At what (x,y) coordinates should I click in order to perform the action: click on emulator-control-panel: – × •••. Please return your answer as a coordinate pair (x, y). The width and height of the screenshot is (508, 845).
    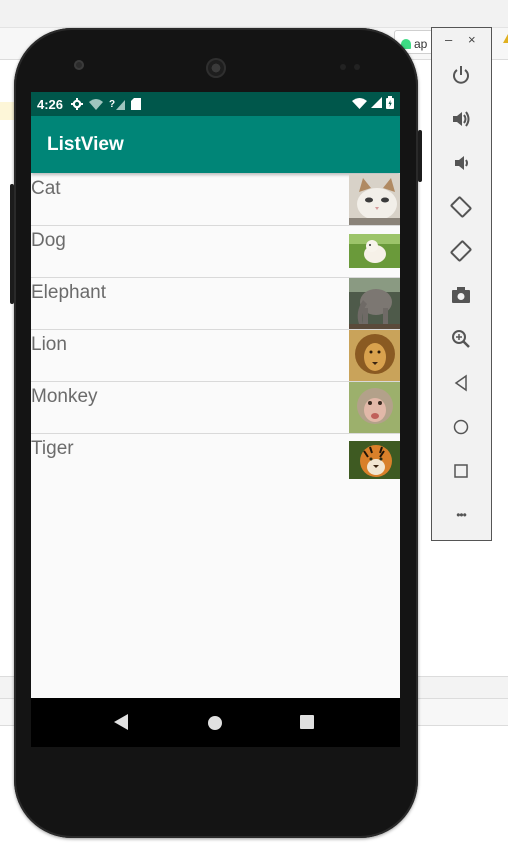
    Looking at the image, I should click on (461, 284).